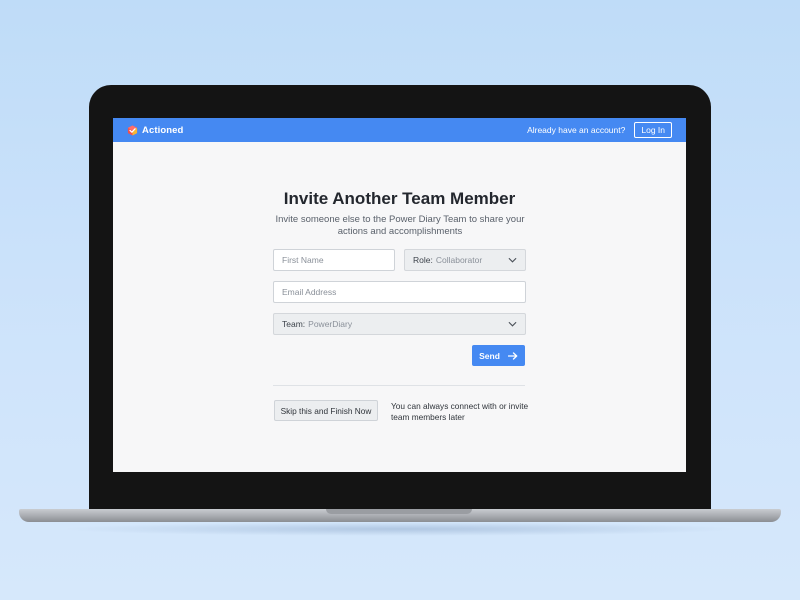 The height and width of the screenshot is (600, 800). I want to click on arrow-right-icon, so click(512, 355).